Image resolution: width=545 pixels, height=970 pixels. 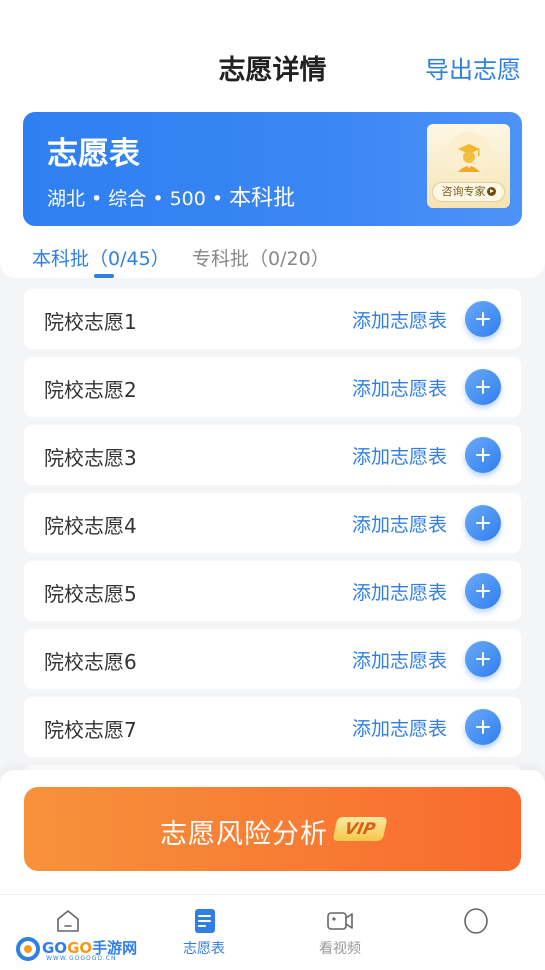 I want to click on watermark-subtext: WWW.GOGOGO.CN, so click(x=81, y=958).